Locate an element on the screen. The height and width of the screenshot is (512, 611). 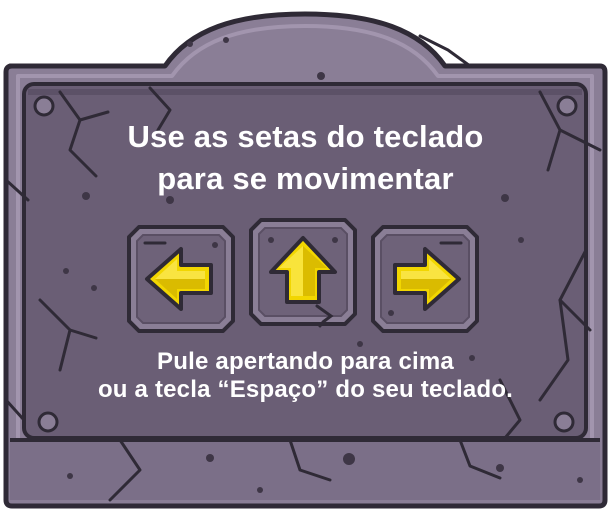
arrow-up-key is located at coordinates (303, 272).